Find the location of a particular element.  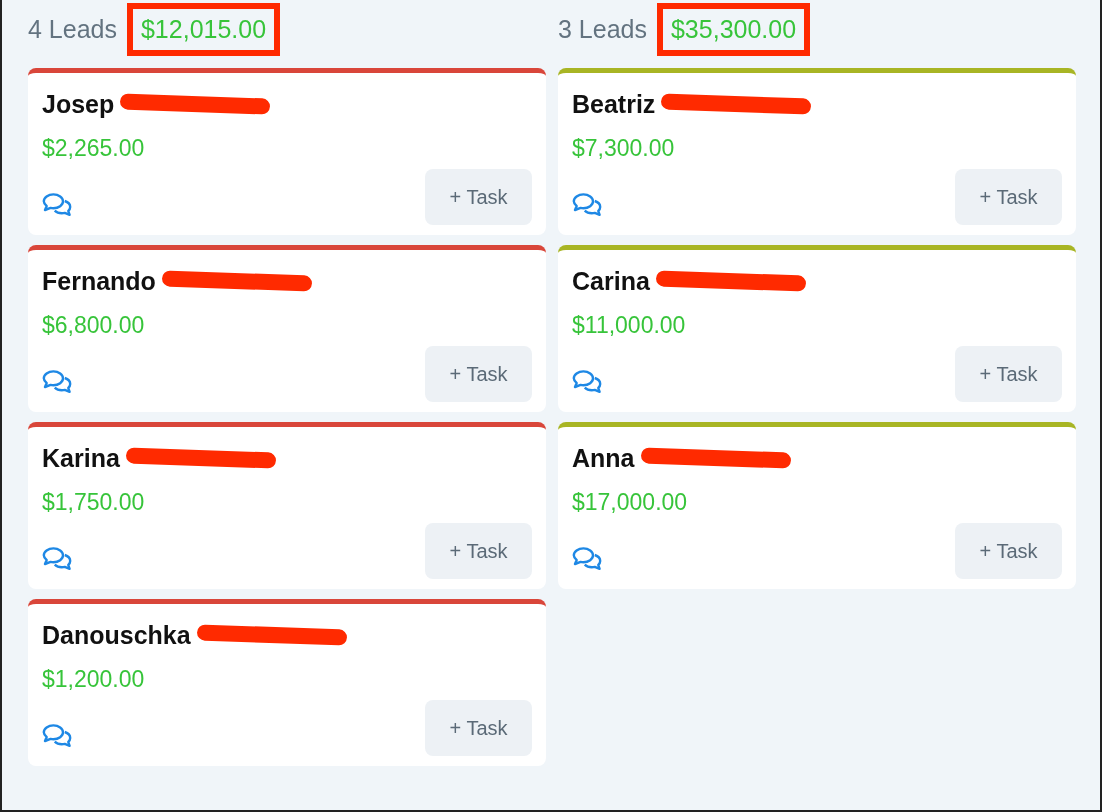

lead-amount: $6,800.00 is located at coordinates (94, 325).